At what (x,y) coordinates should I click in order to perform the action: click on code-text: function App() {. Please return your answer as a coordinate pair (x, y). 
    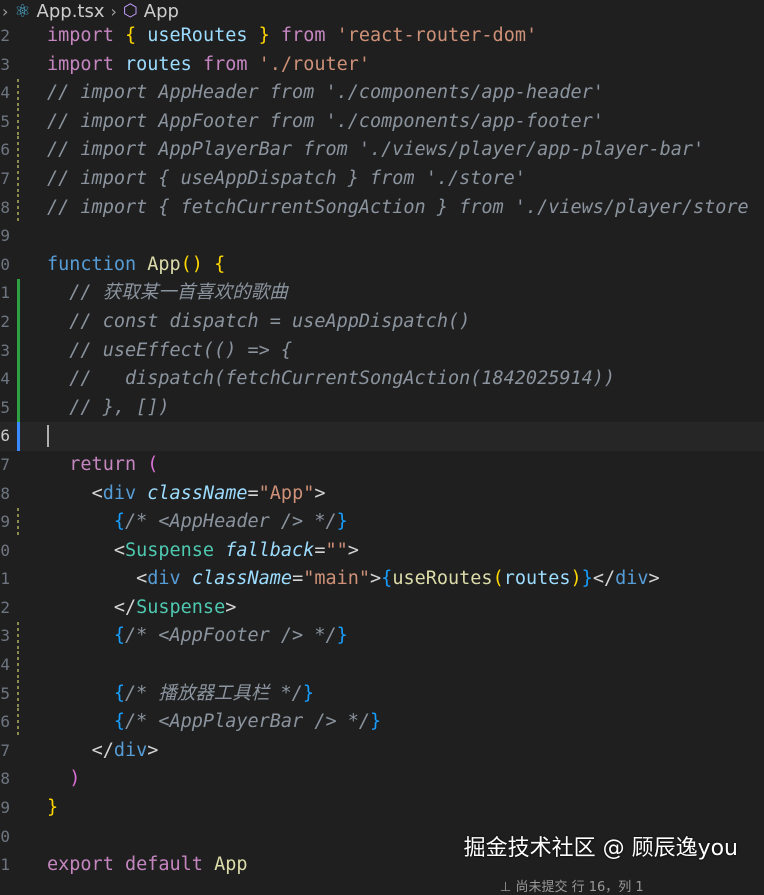
    Looking at the image, I should click on (136, 265).